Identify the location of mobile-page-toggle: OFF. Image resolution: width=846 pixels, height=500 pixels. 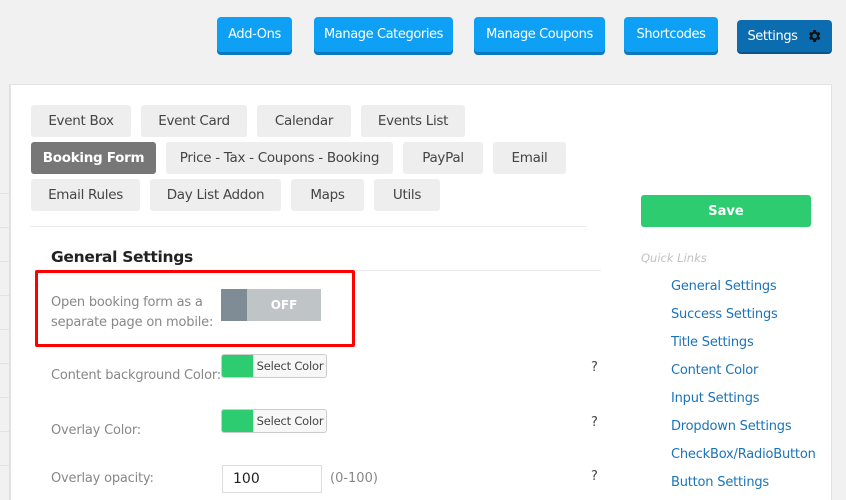
(271, 305).